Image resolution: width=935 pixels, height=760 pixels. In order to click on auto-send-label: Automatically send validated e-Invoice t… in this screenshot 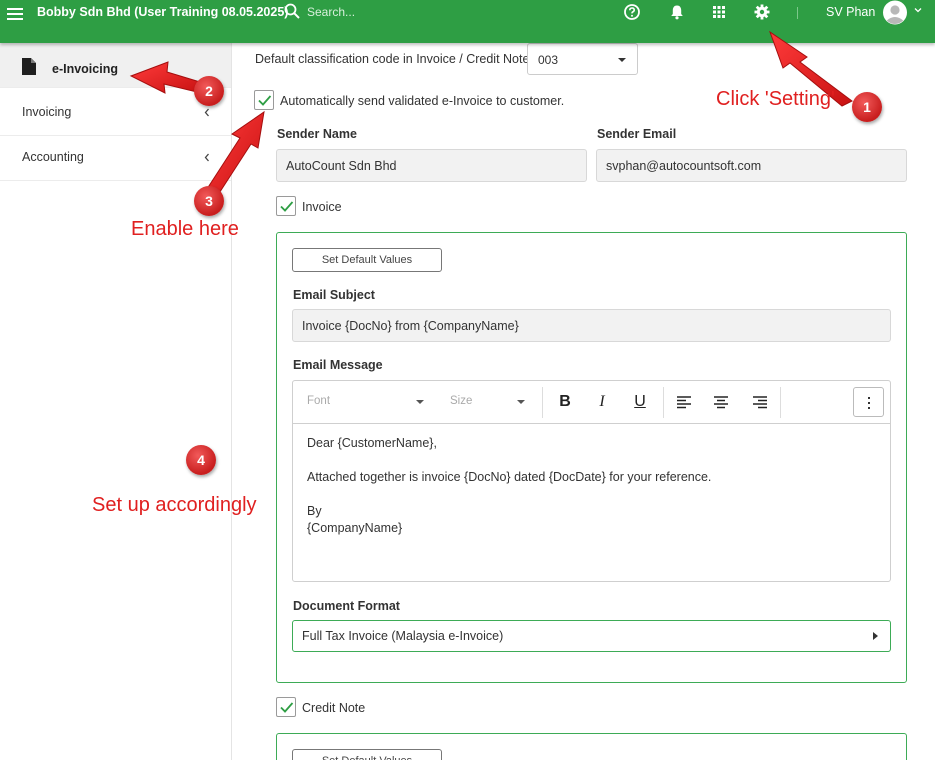, I will do `click(422, 101)`.